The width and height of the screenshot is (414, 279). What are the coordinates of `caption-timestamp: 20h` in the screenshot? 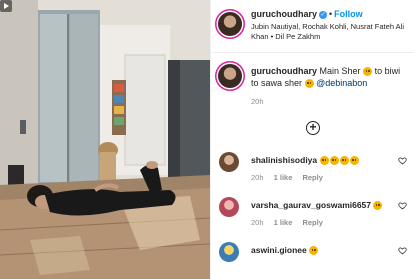 It's located at (257, 101).